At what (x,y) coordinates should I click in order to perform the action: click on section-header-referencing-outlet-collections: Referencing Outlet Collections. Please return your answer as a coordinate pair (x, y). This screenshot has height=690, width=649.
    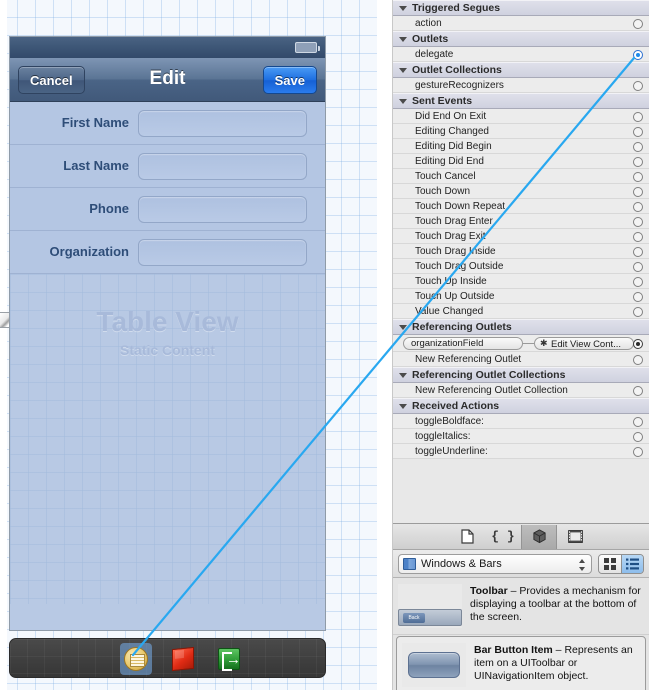
    Looking at the image, I should click on (521, 375).